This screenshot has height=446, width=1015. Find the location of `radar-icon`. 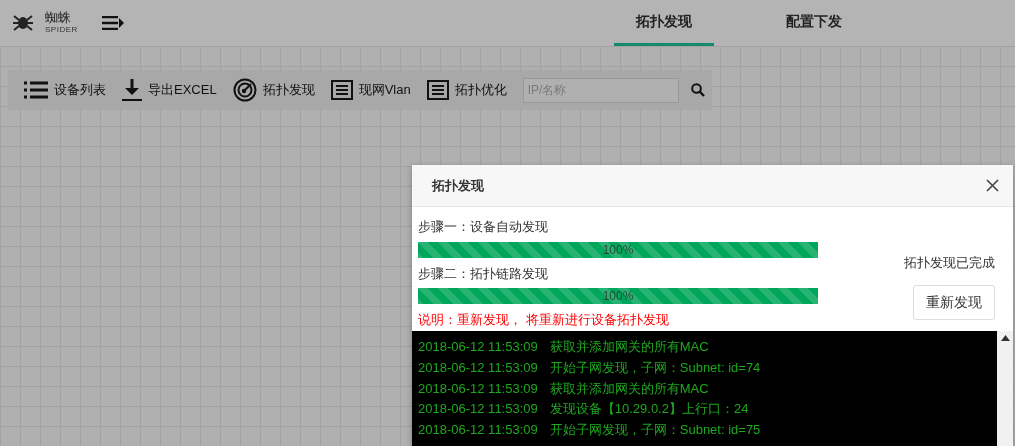

radar-icon is located at coordinates (244, 90).